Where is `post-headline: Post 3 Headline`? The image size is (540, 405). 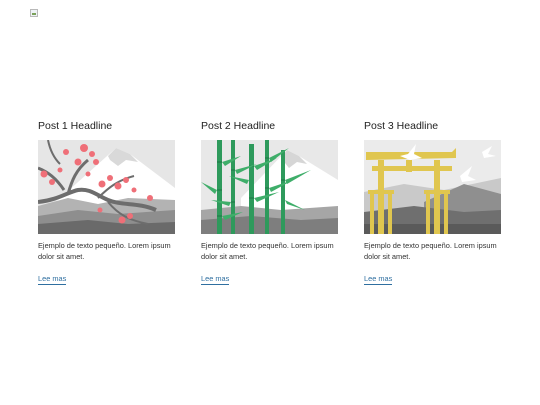 post-headline: Post 3 Headline is located at coordinates (432, 126).